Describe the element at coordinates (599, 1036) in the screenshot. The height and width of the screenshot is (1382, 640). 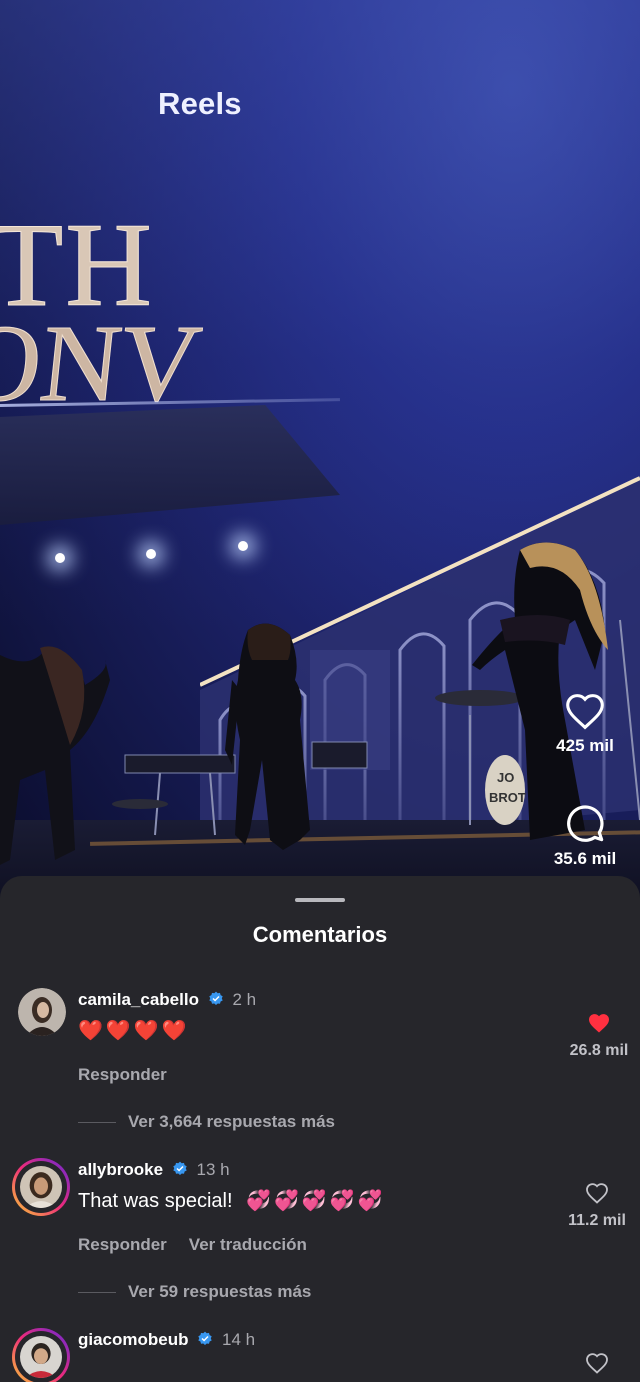
I see `comment-like-button: 26.8 mil` at that location.